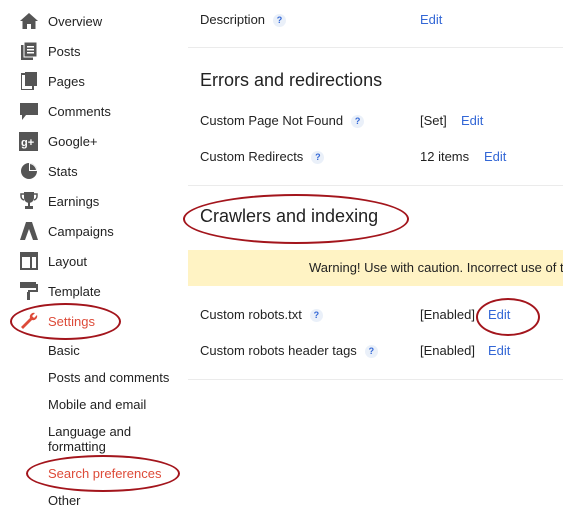 This screenshot has height=513, width=563. I want to click on home-icon, so click(28, 21).